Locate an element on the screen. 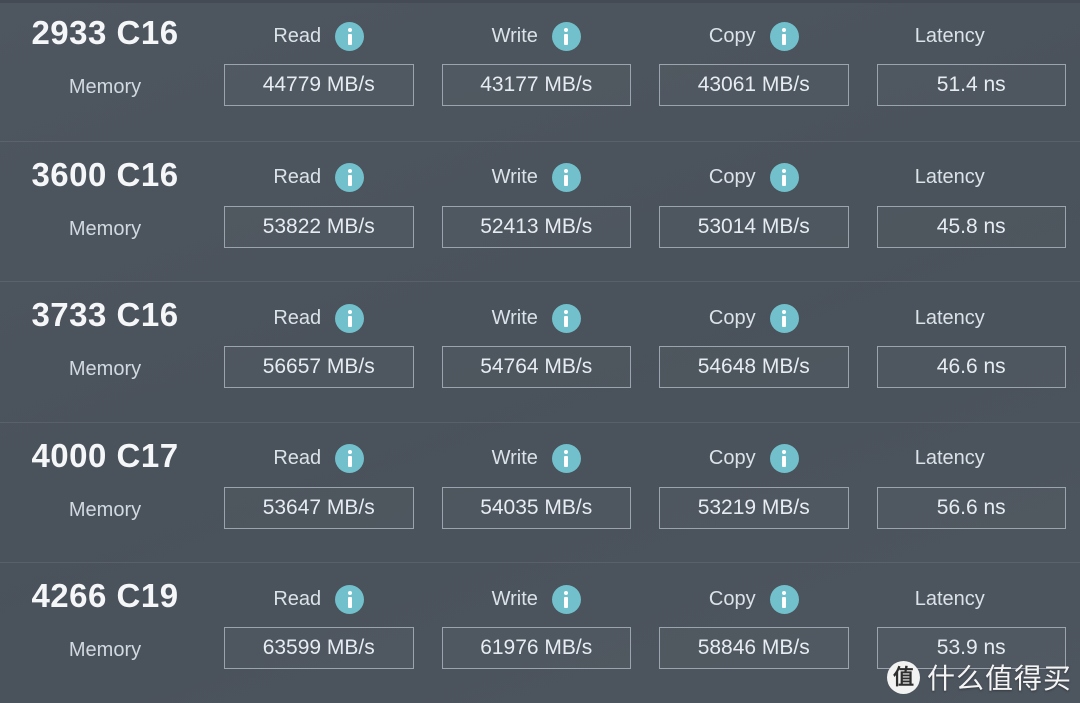  metric-value-box: 61976 MB/s is located at coordinates (536, 648).